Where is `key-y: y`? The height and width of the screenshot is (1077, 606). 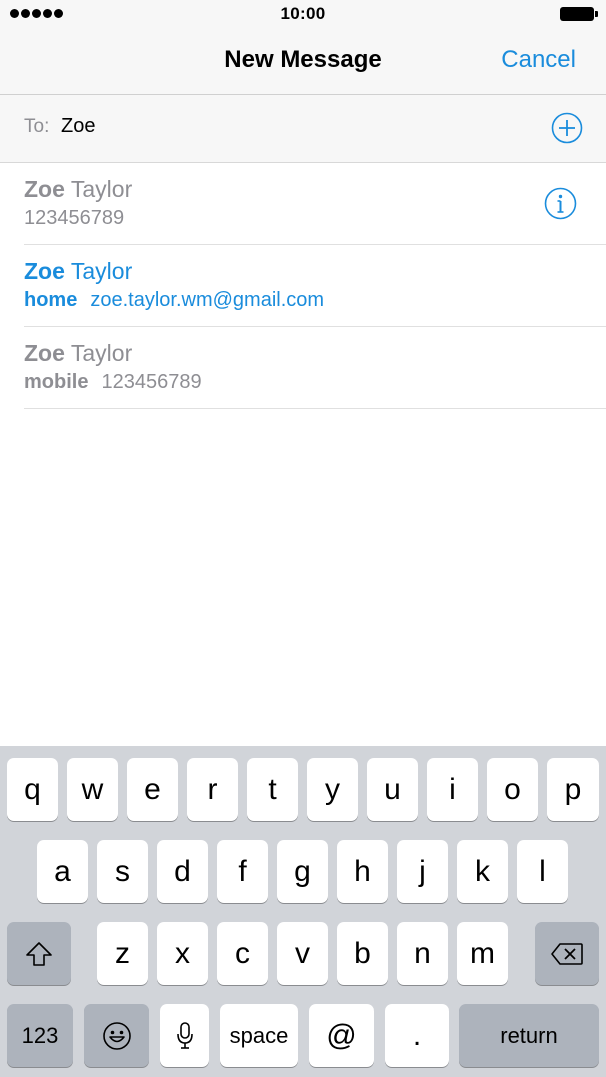
key-y: y is located at coordinates (332, 789).